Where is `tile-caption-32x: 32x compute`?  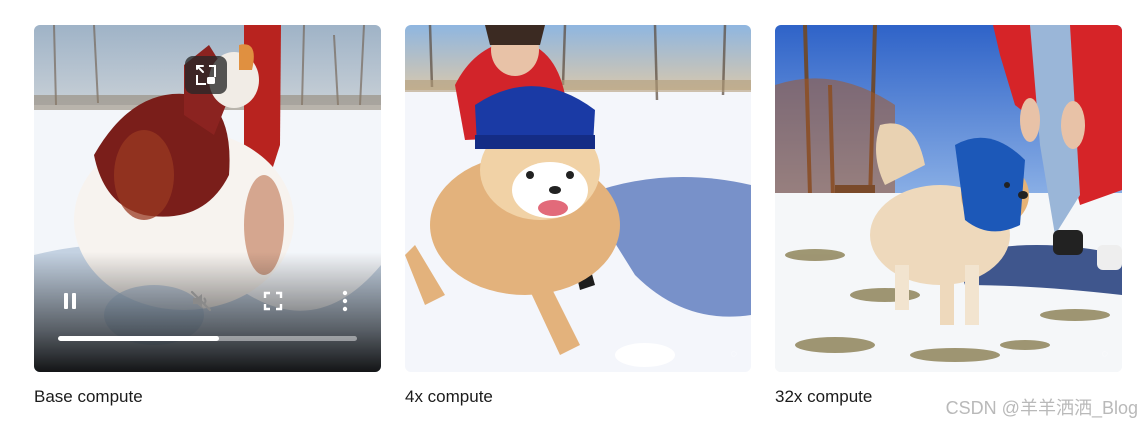 tile-caption-32x: 32x compute is located at coordinates (824, 396).